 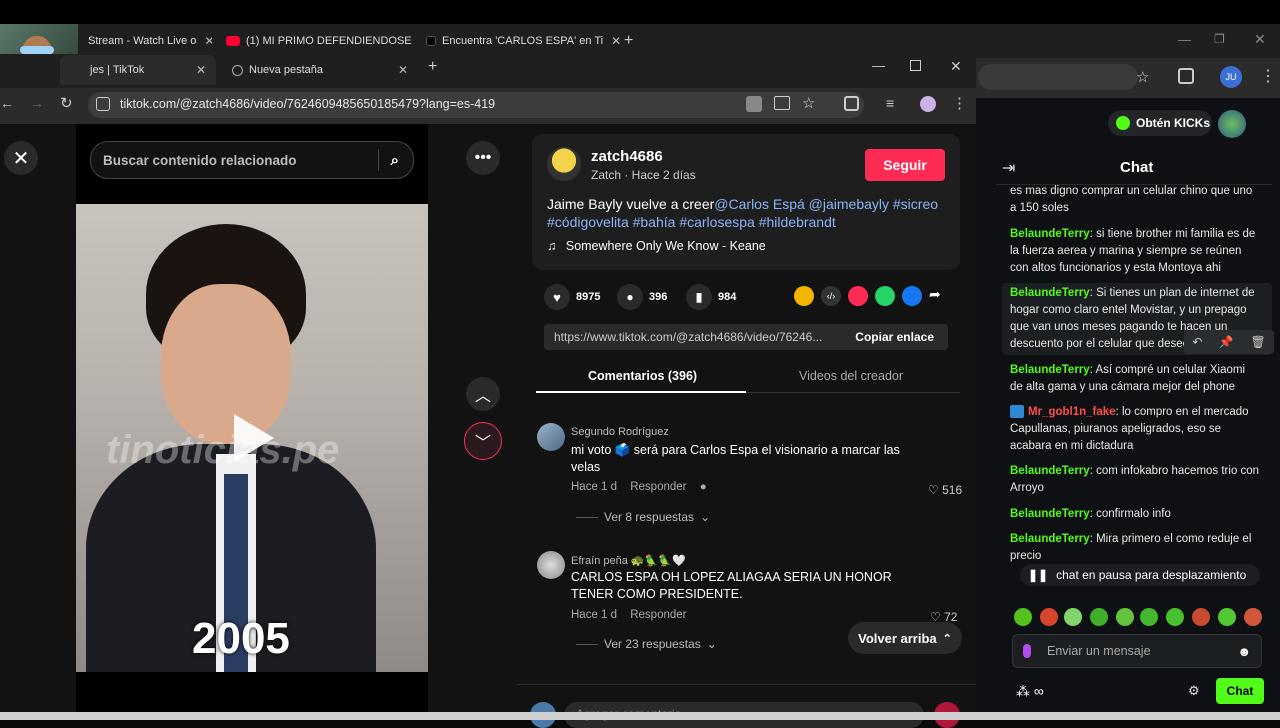 I want to click on translate-icon, so click(x=754, y=104).